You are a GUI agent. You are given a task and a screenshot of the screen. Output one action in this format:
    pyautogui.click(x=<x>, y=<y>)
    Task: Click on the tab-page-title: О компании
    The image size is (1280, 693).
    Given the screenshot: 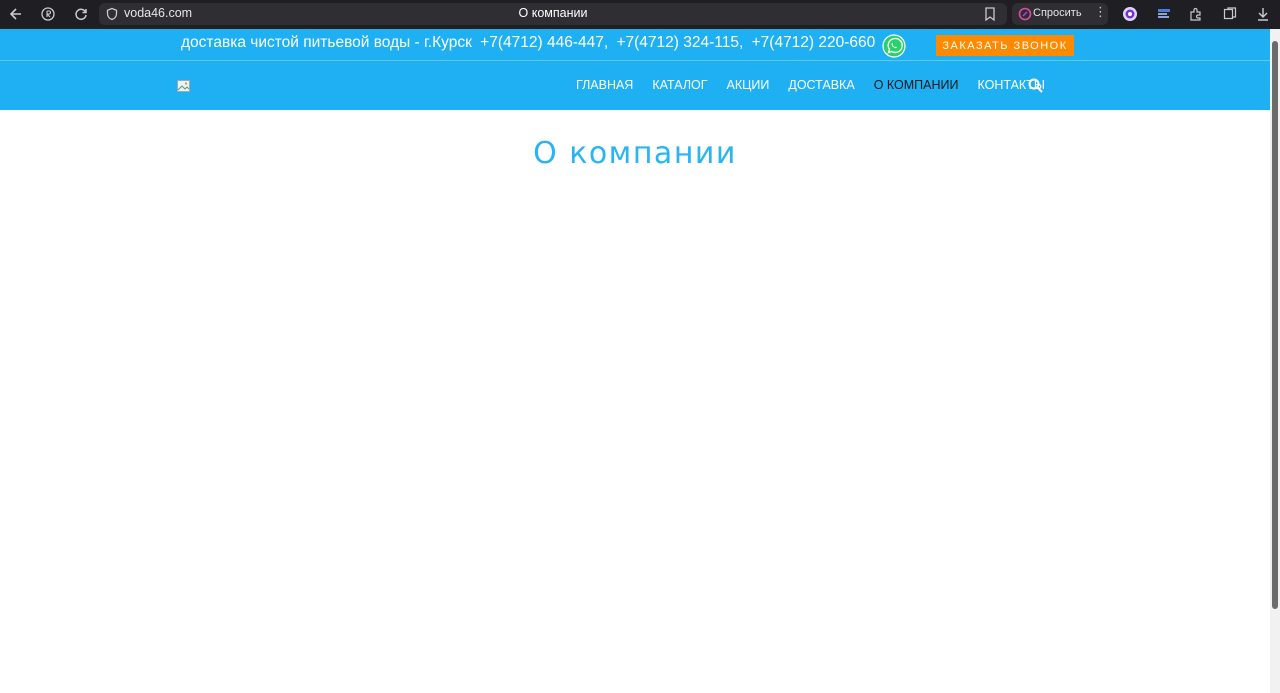 What is the action you would take?
    pyautogui.click(x=553, y=13)
    